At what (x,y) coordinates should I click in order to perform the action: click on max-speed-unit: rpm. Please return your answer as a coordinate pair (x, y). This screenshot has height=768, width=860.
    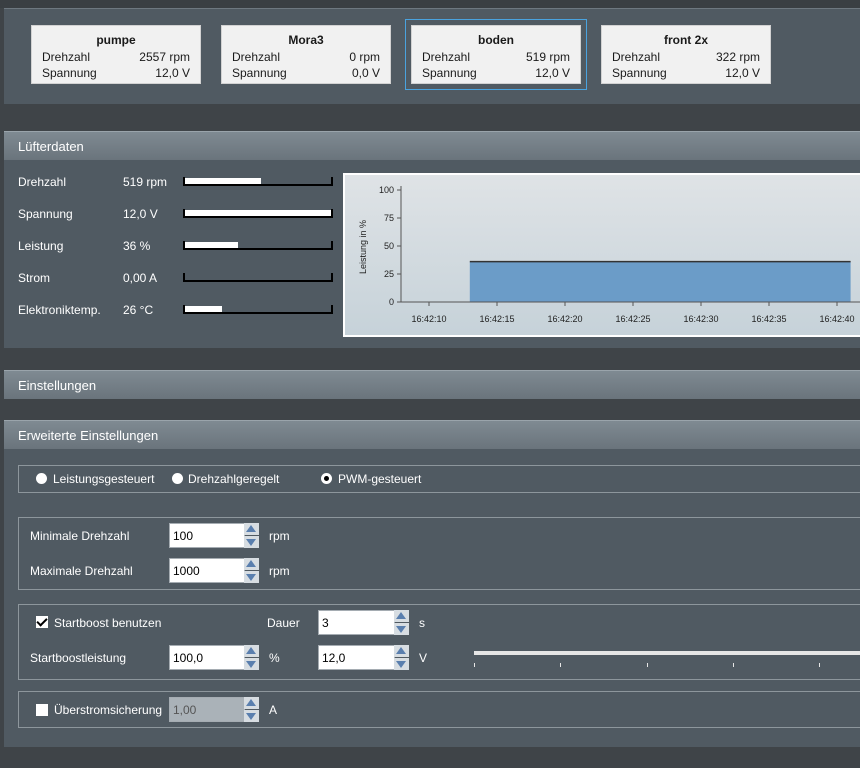
    Looking at the image, I should click on (279, 571).